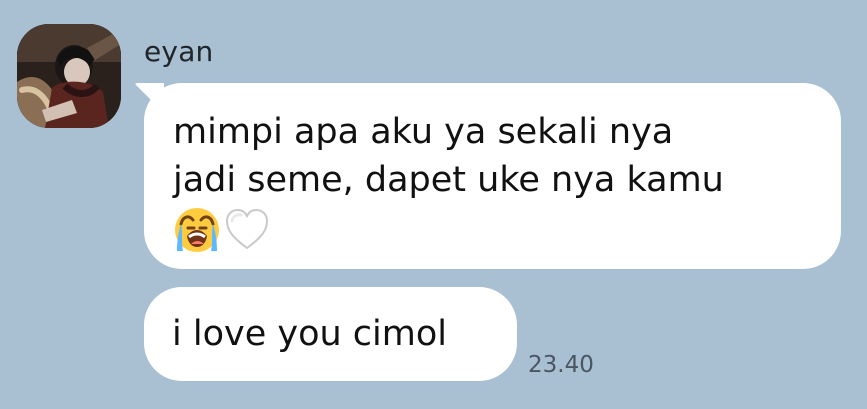  I want to click on message-text-line: mimpi apa aku ya sekali nya, so click(423, 132).